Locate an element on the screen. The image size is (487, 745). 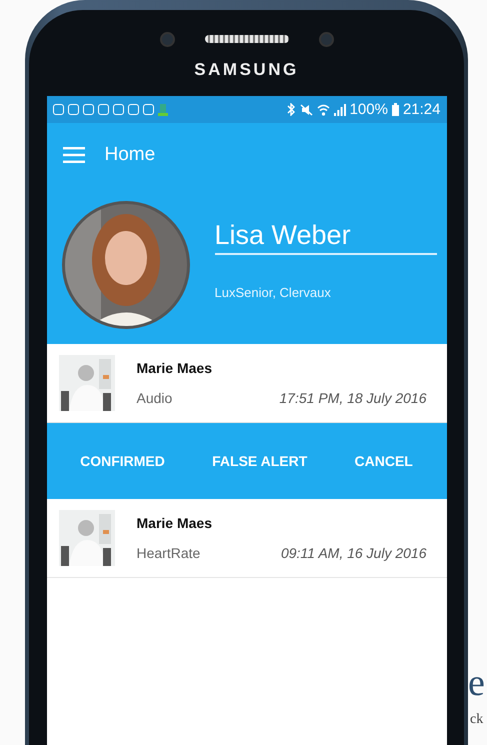
menu-button is located at coordinates (73, 154).